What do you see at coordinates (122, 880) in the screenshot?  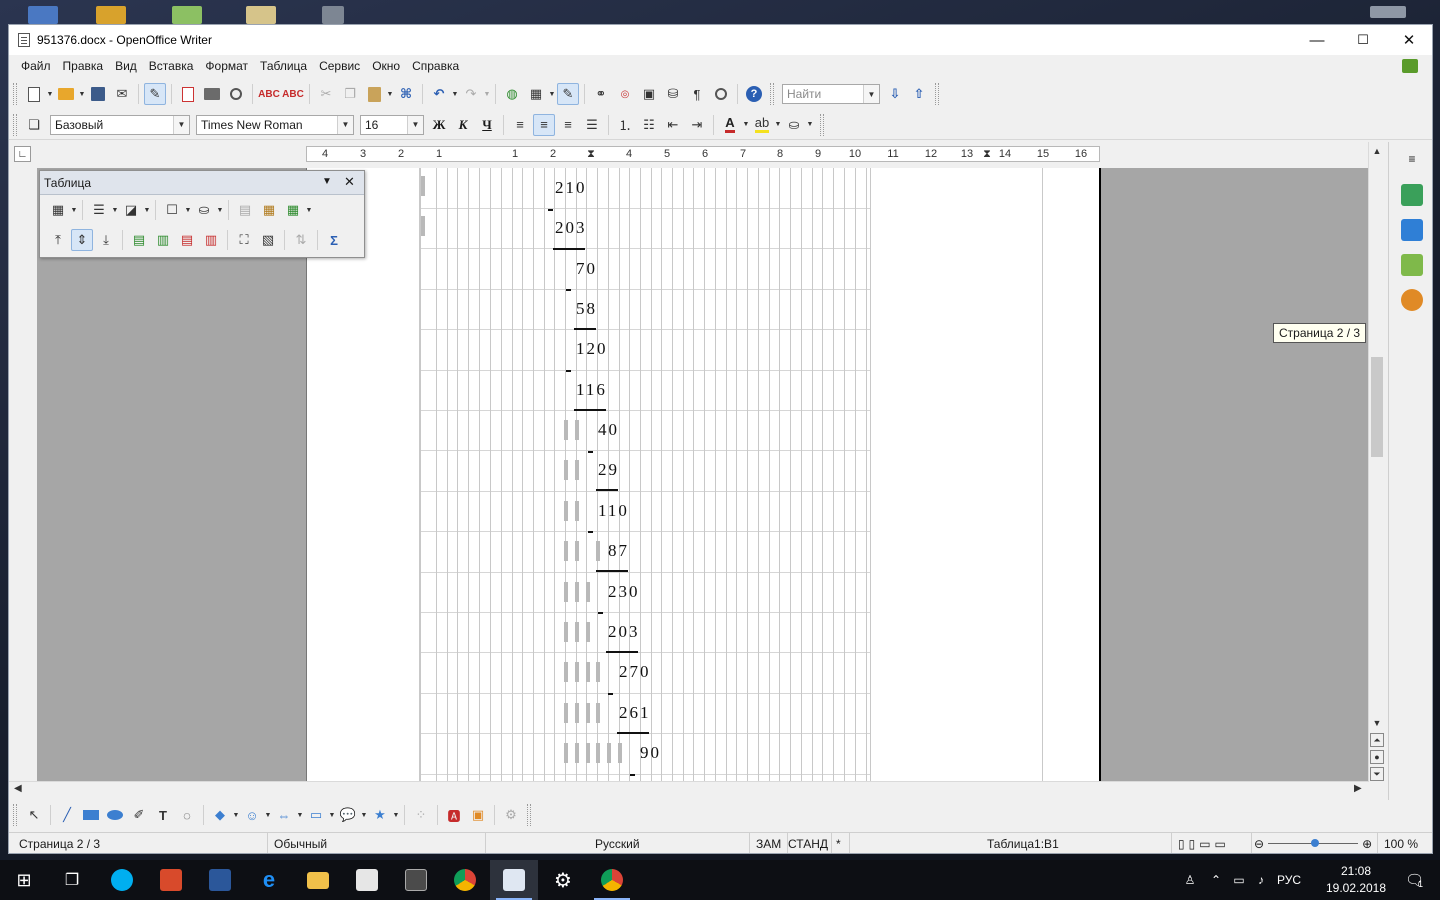 I see `skype-taskbar-button` at bounding box center [122, 880].